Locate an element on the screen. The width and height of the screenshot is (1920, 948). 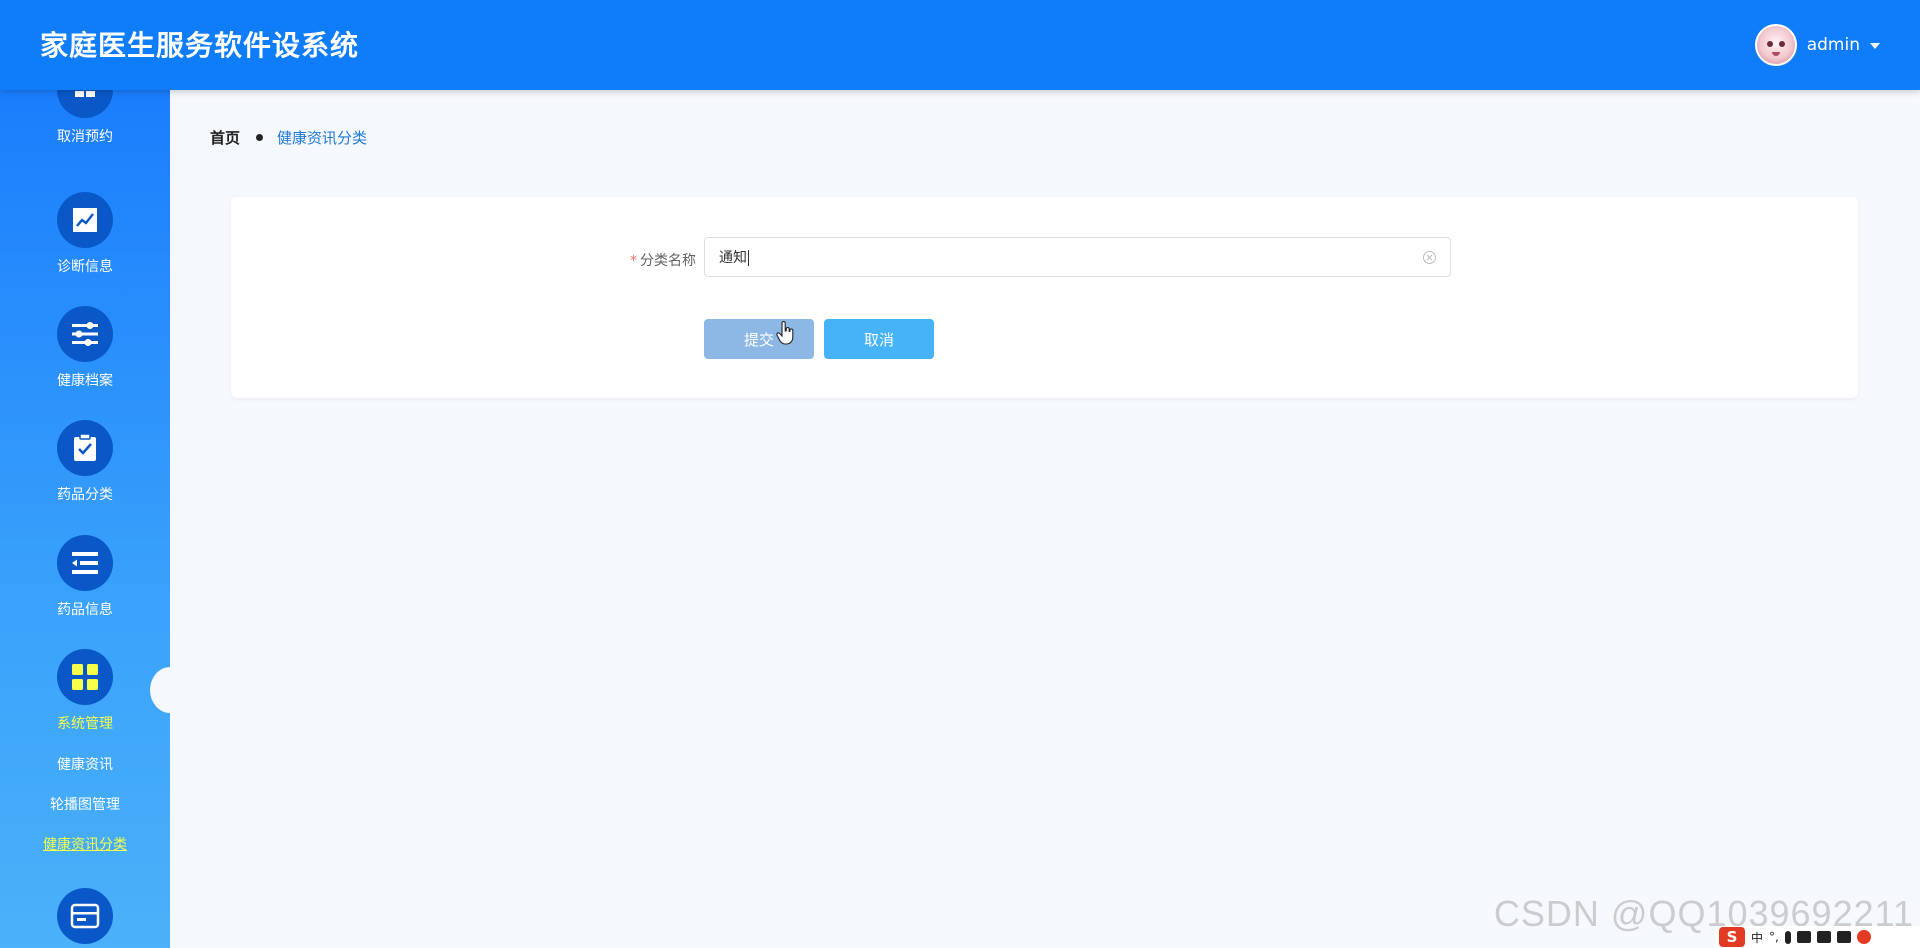
sidebar-item-drug-category: 药品分类 is located at coordinates (85, 462).